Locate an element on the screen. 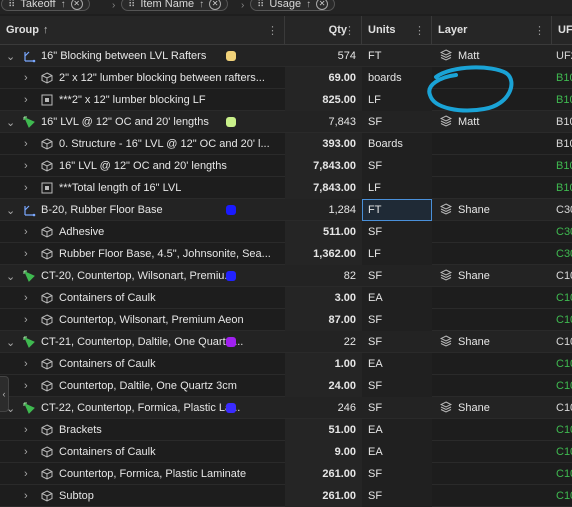 Image resolution: width=572 pixels, height=507 pixels. group-cell: › Countertop, Formica, Plastic Laminate is located at coordinates (142, 474).